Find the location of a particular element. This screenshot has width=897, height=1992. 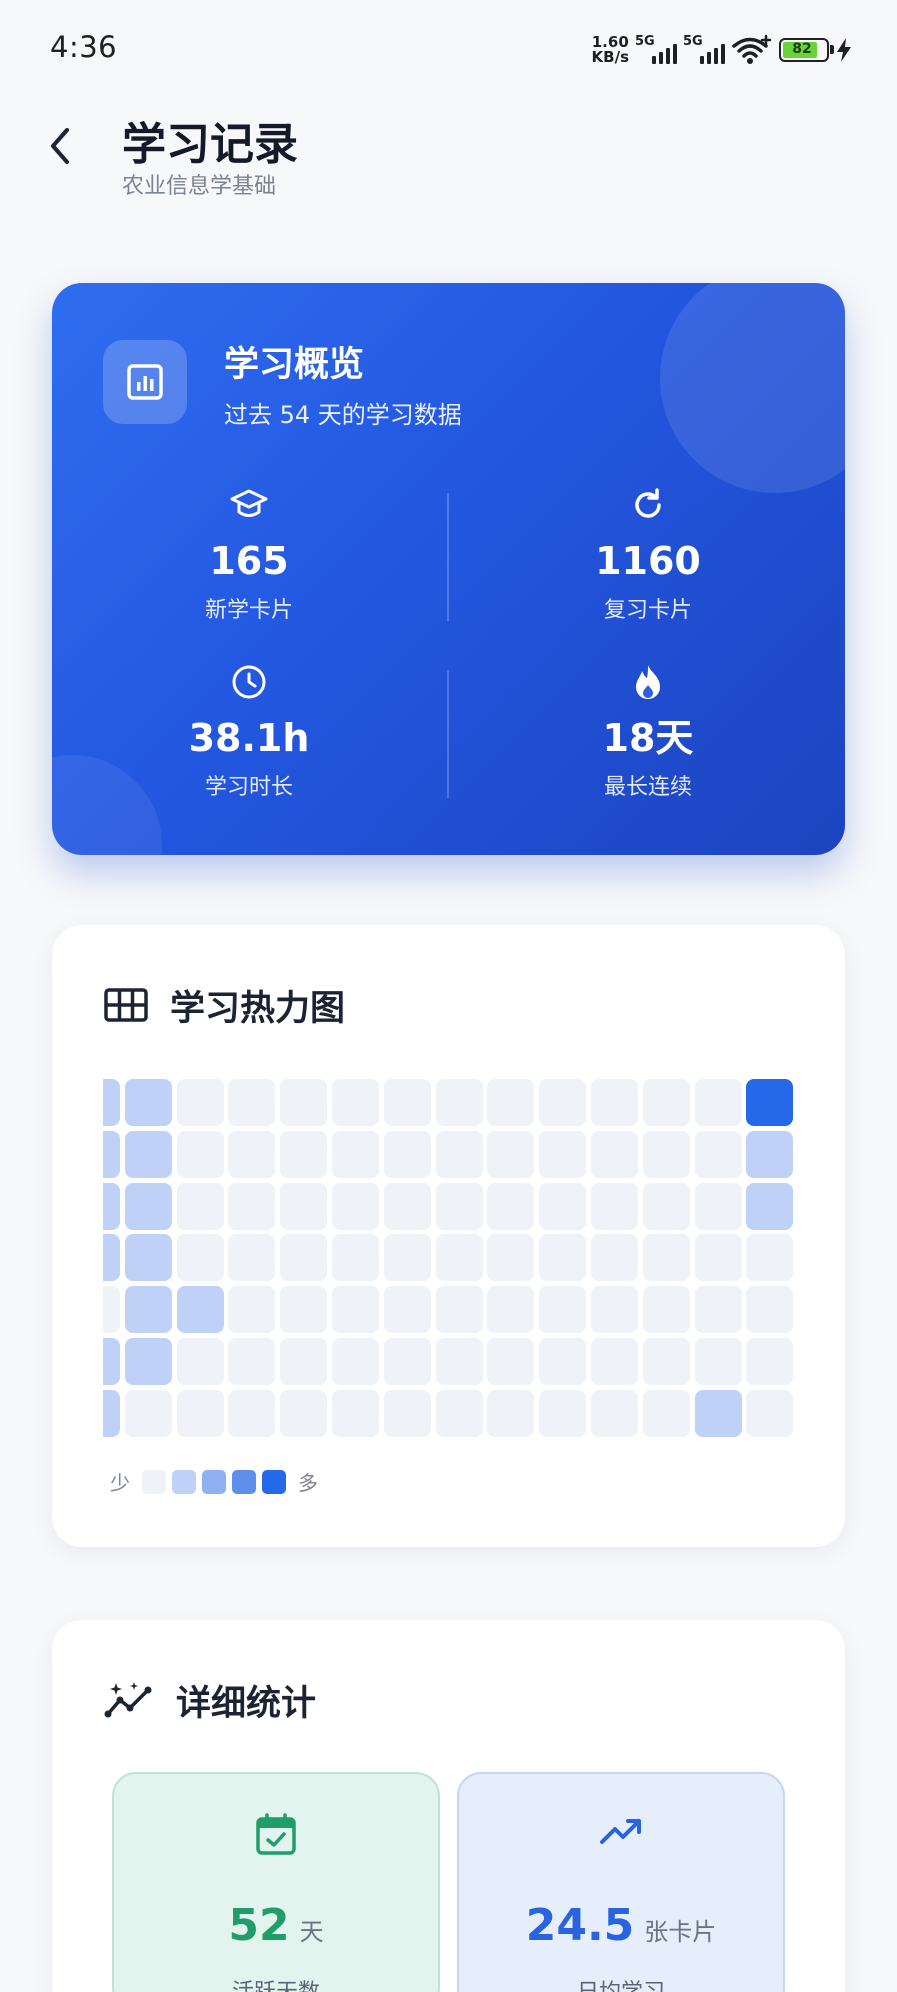

back-button is located at coordinates (60, 146).